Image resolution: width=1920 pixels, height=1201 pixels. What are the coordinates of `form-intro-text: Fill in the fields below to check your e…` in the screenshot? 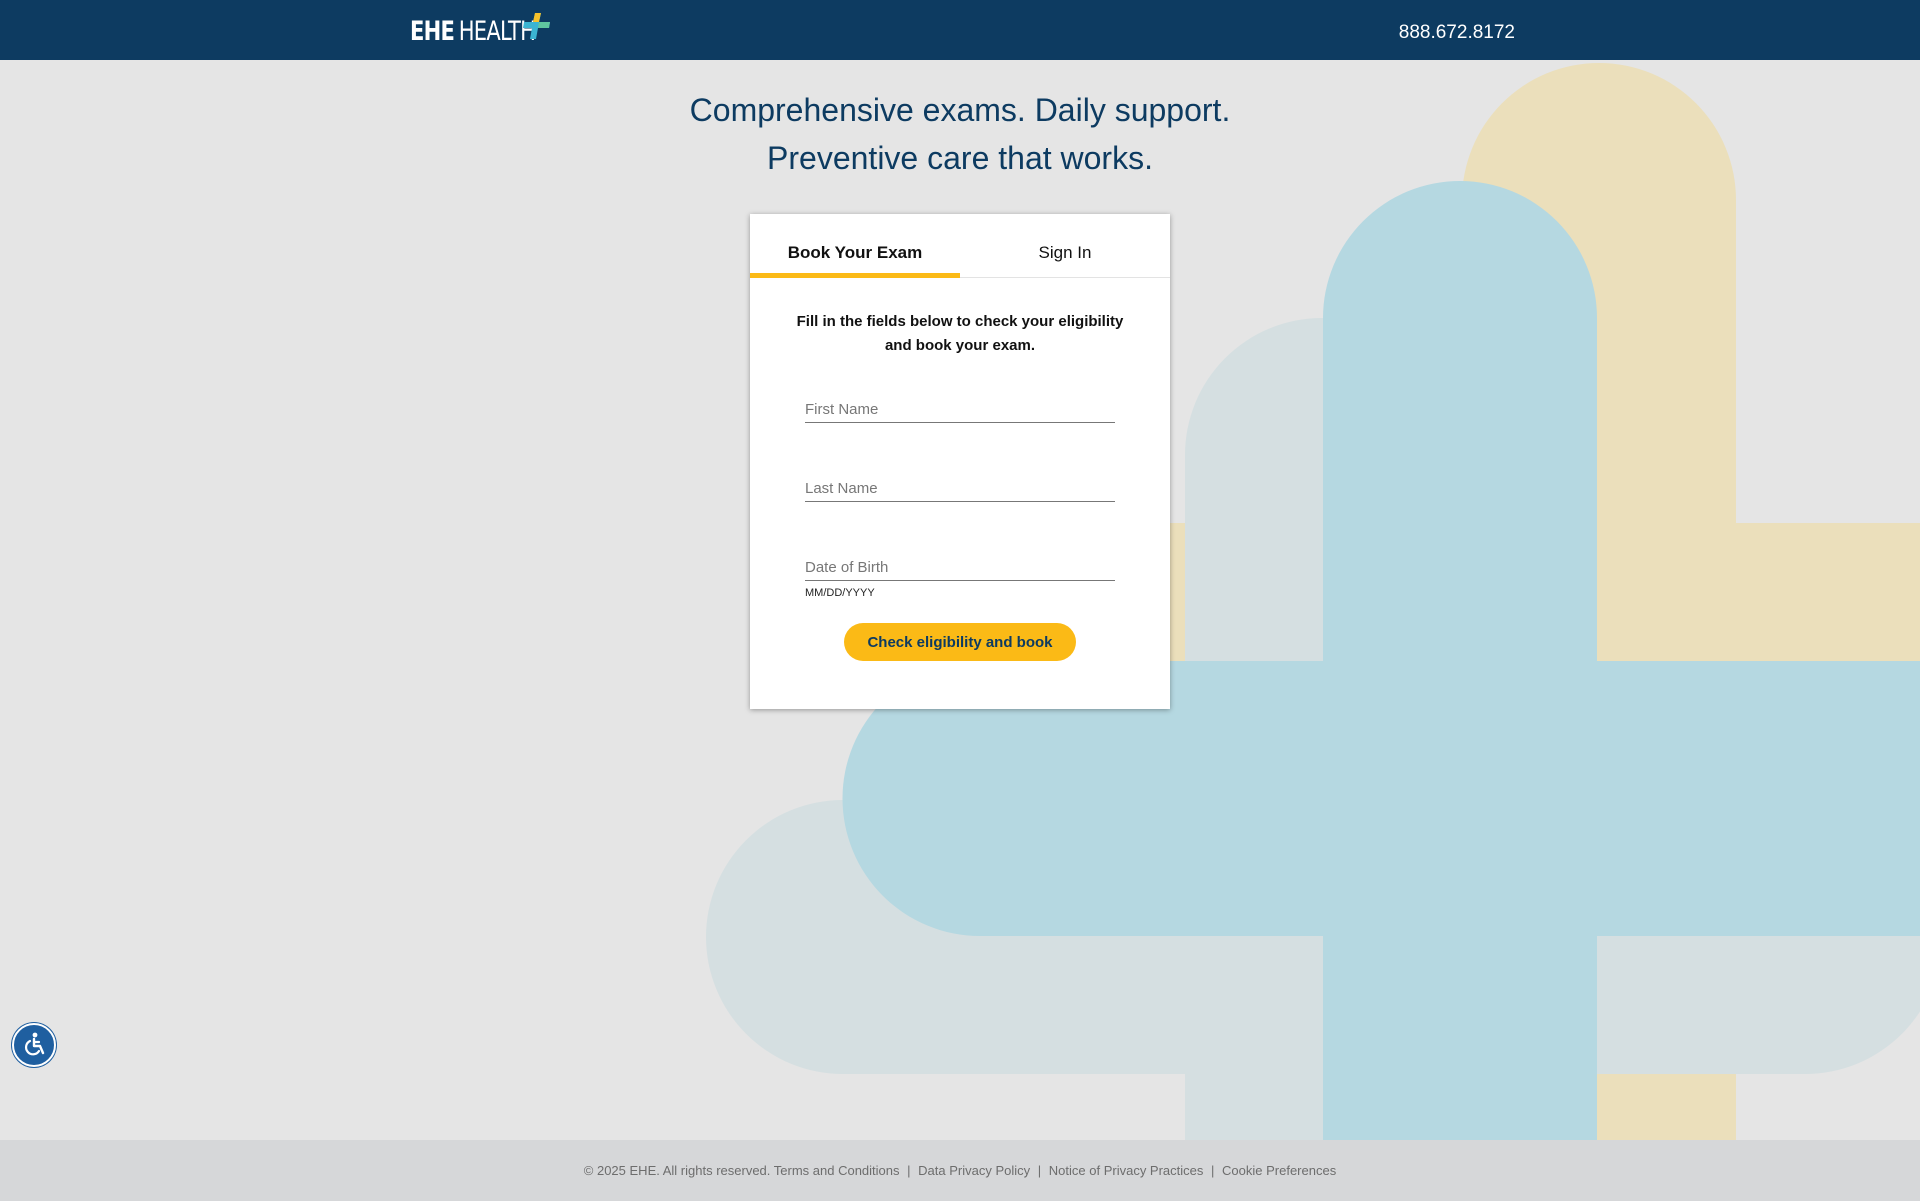 It's located at (960, 333).